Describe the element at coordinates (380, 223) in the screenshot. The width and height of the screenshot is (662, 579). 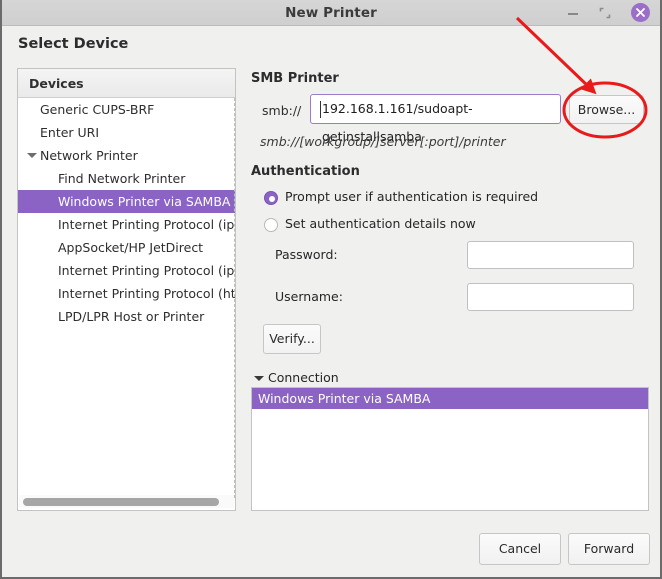
I see `radio-set-auth-now-label: Set authentication details now` at that location.